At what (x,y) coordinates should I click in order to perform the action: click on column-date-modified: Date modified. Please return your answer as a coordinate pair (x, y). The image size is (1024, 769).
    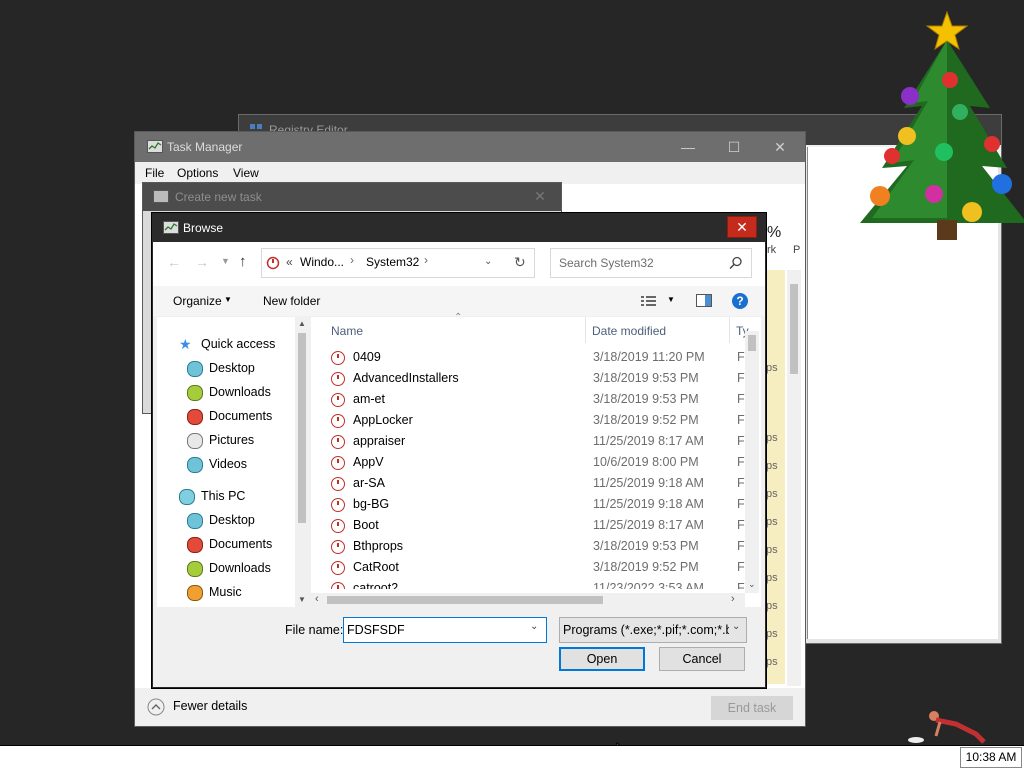
    Looking at the image, I should click on (629, 331).